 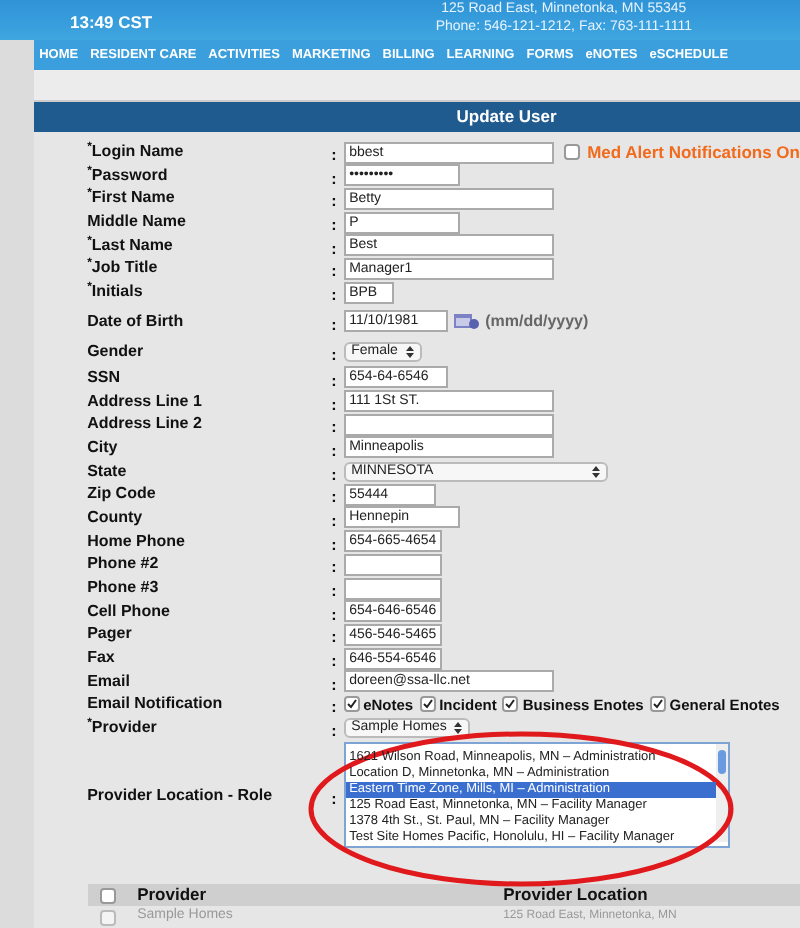 I want to click on checkbox-label: Med Alert Notifications On, so click(x=693, y=152).